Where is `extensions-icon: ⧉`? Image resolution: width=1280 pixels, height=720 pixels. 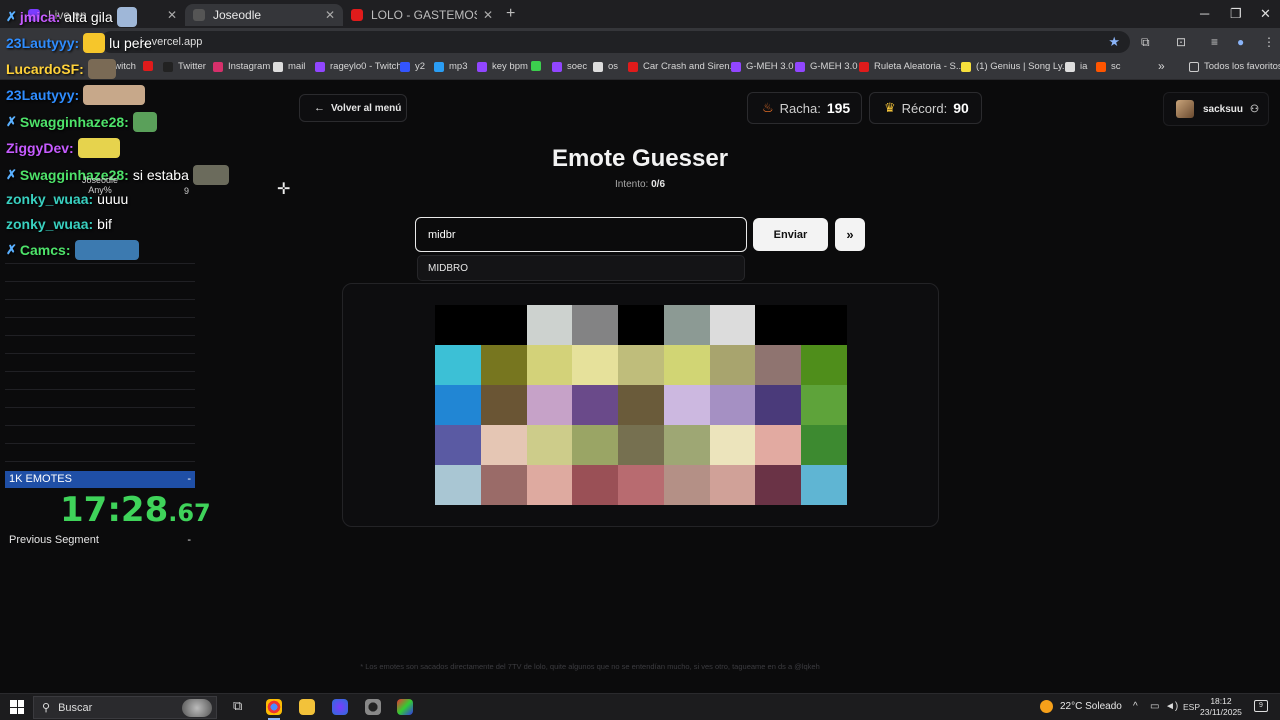
extensions-icon: ⧉ is located at coordinates (1145, 42).